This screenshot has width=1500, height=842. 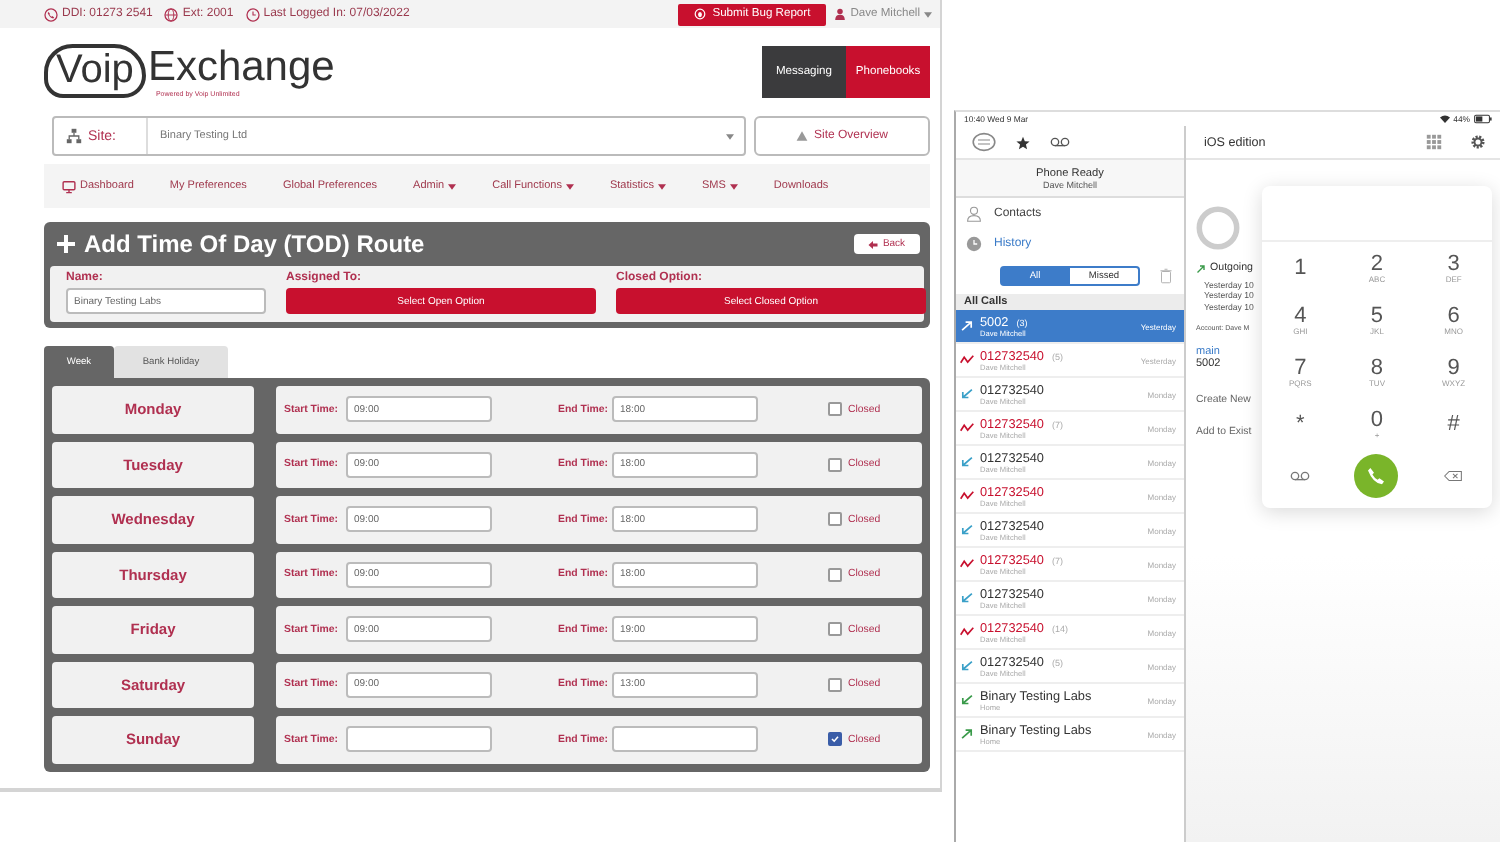 What do you see at coordinates (1478, 142) in the screenshot?
I see `settings-icon` at bounding box center [1478, 142].